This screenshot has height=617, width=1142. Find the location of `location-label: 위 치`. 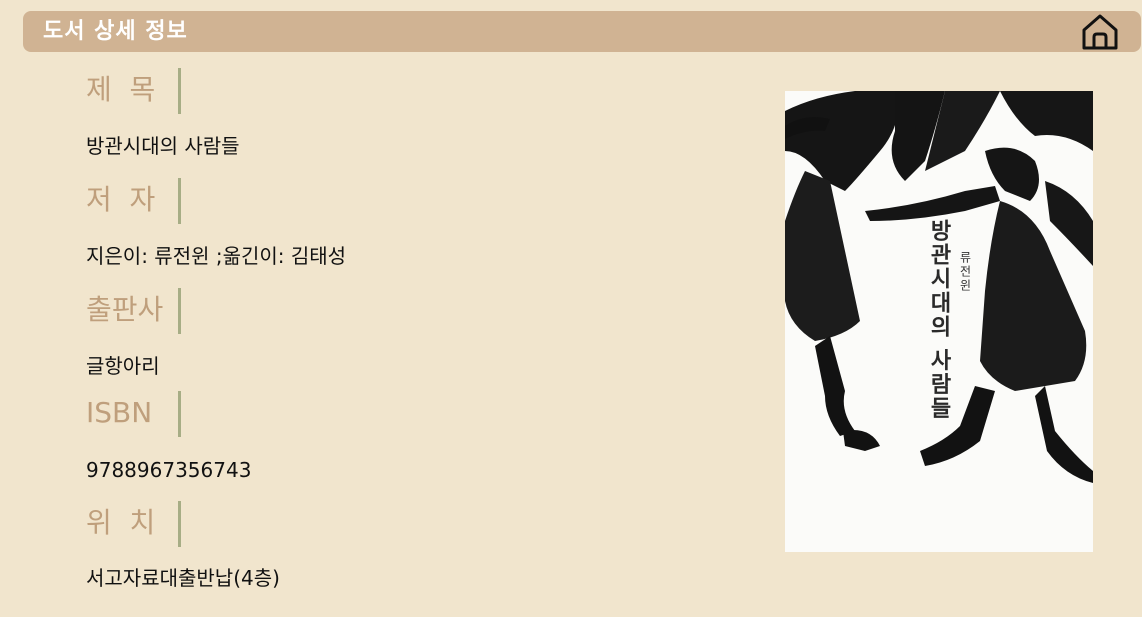

location-label: 위 치 is located at coordinates (121, 522).